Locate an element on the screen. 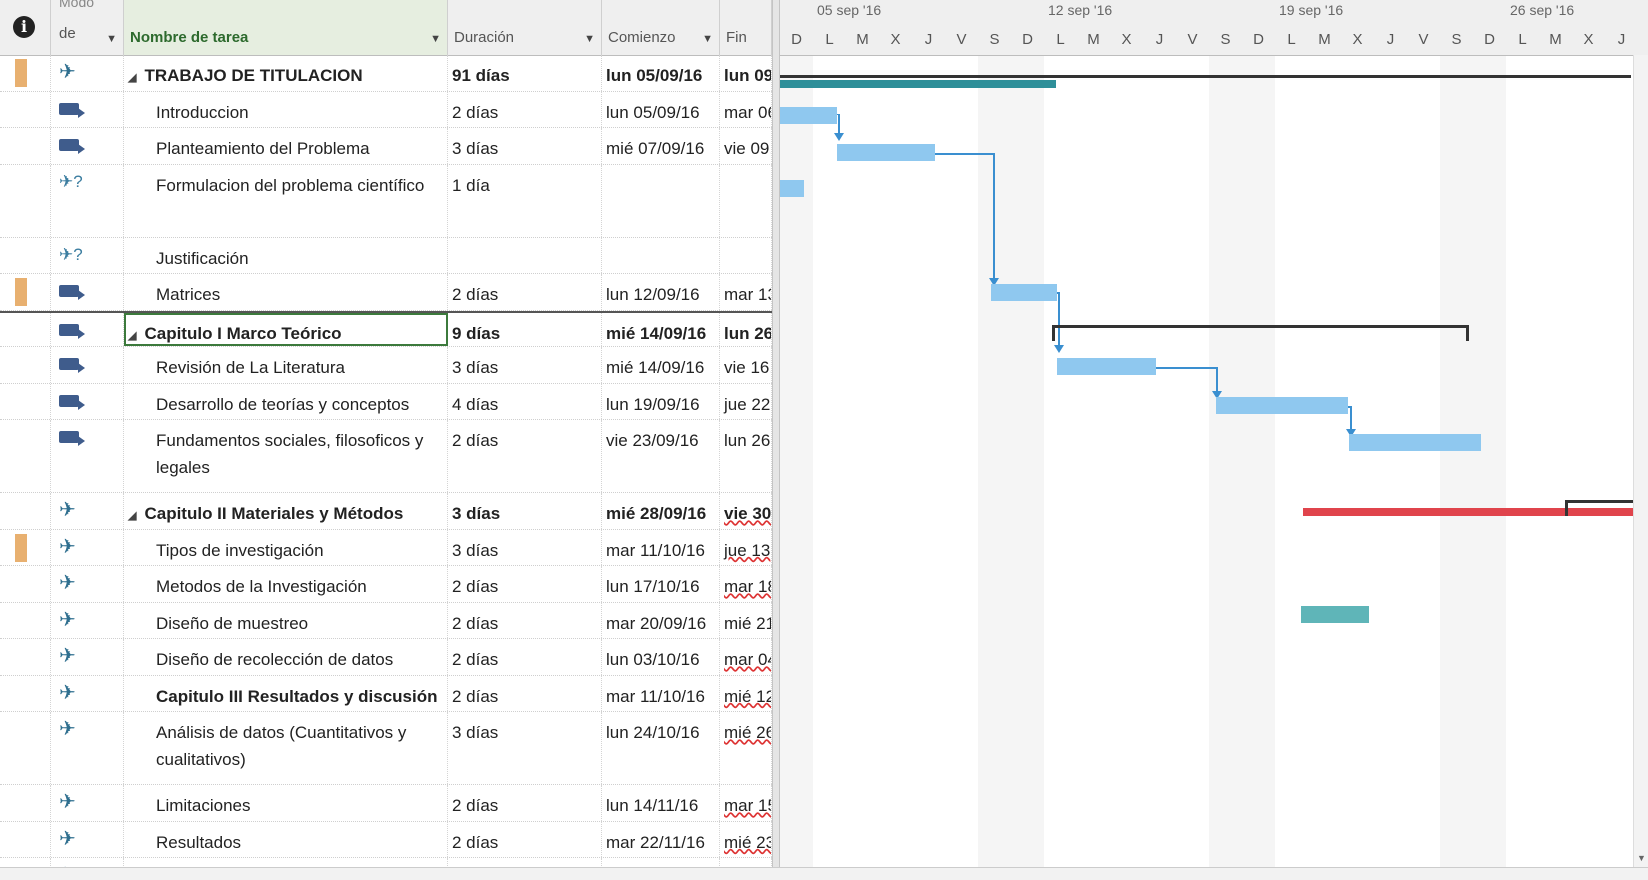 This screenshot has height=880, width=1648. task-name-cell: Justificación is located at coordinates (286, 255).